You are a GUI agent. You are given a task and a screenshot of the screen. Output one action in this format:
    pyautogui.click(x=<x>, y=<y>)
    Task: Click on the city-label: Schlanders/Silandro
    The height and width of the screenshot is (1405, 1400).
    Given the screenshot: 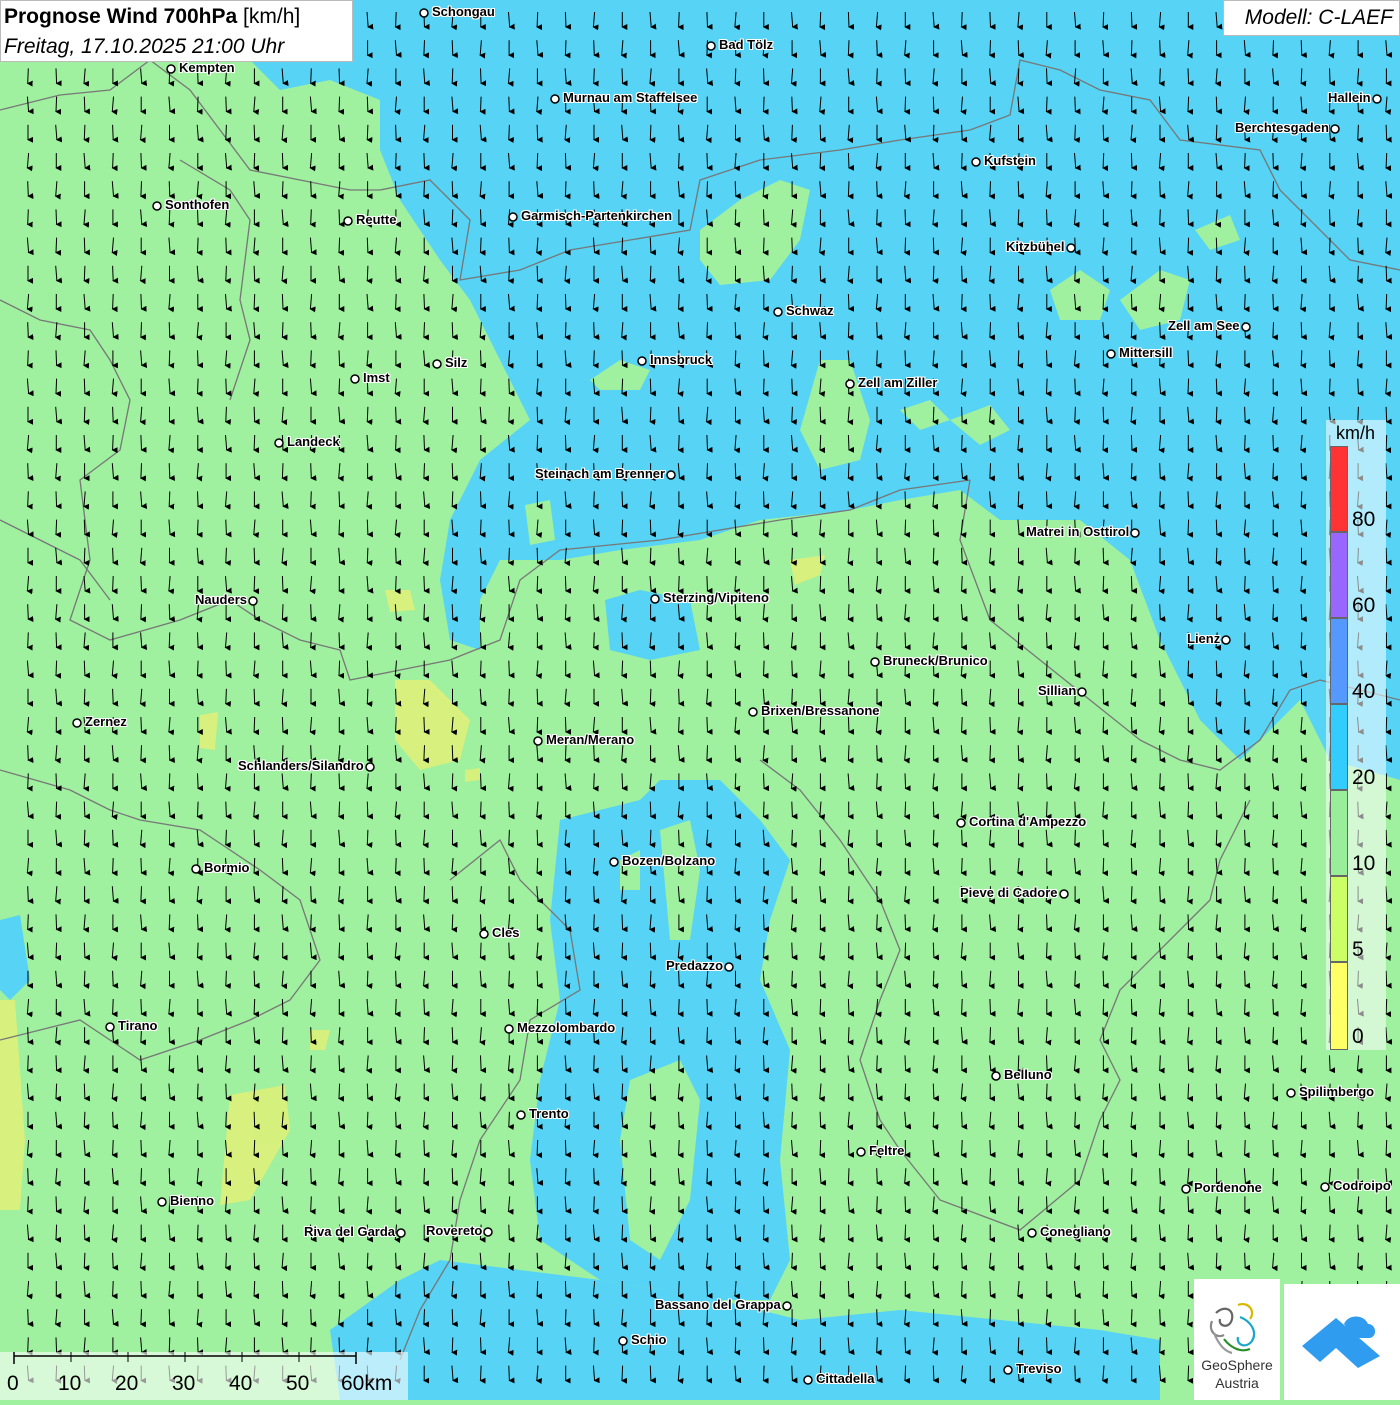 What is the action you would take?
    pyautogui.click(x=301, y=765)
    